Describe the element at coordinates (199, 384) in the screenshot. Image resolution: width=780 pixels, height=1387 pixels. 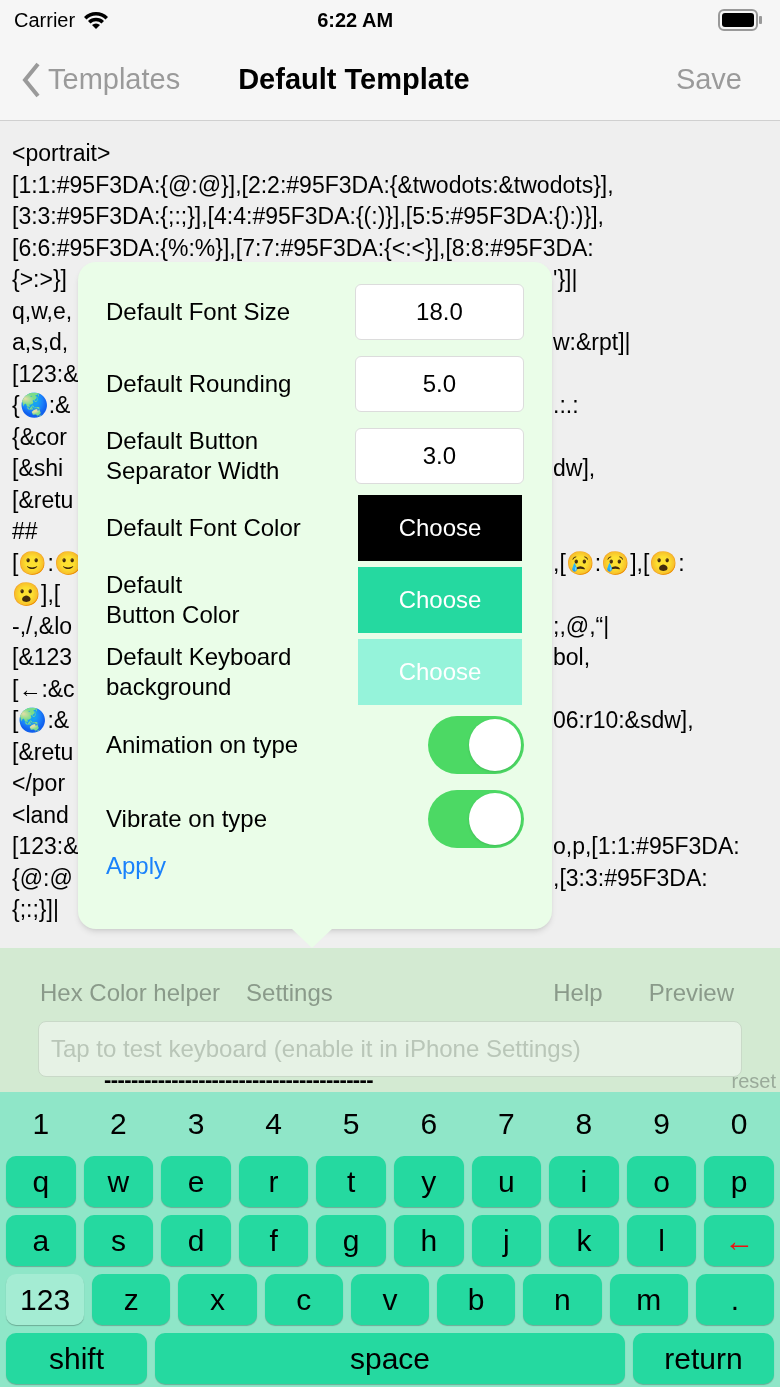
I see `setting-label: Default Rounding` at that location.